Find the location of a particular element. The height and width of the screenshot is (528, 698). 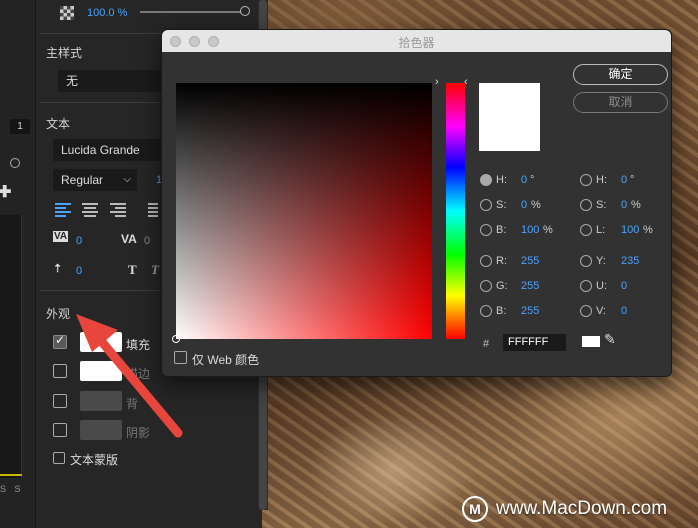

rgb-b-value: 255 is located at coordinates (530, 311).